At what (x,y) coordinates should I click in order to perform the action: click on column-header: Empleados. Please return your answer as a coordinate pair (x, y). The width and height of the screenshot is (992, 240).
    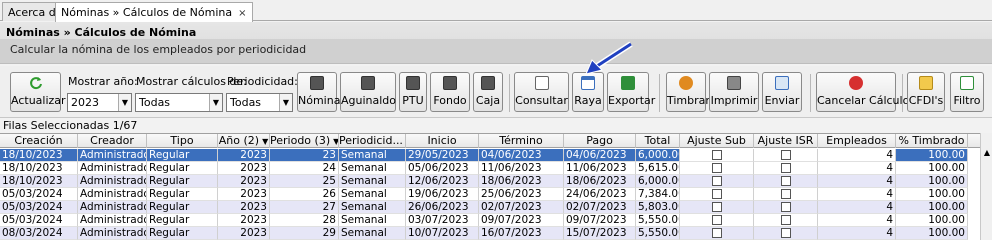
    Looking at the image, I should click on (857, 141).